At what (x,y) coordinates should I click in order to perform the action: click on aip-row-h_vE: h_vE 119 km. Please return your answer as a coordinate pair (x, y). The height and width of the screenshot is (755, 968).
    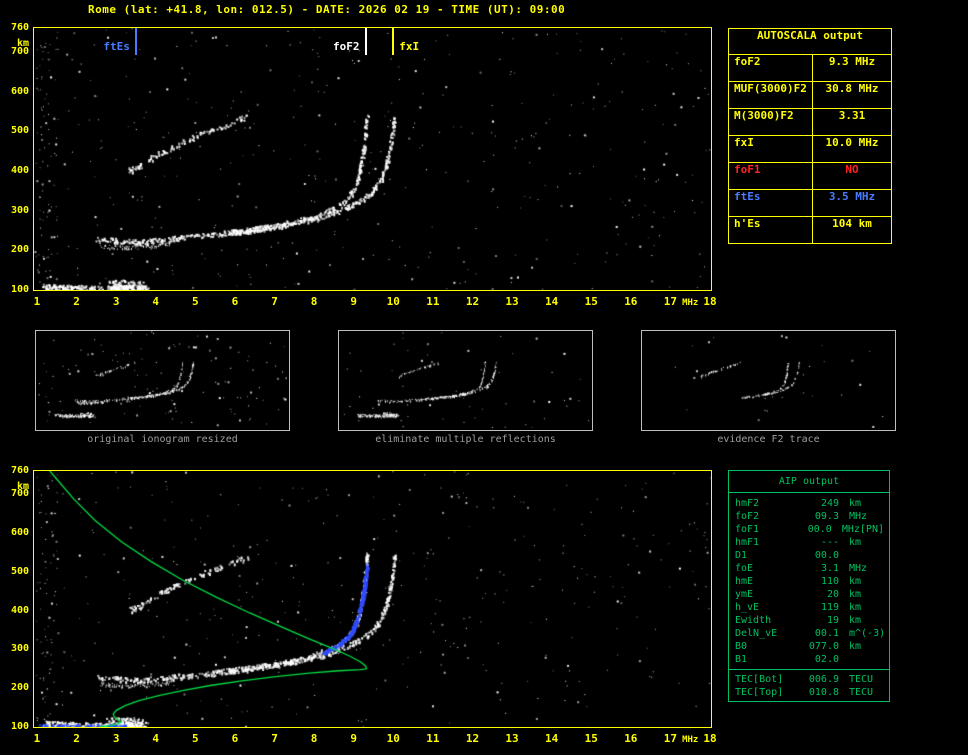
    Looking at the image, I should click on (809, 607).